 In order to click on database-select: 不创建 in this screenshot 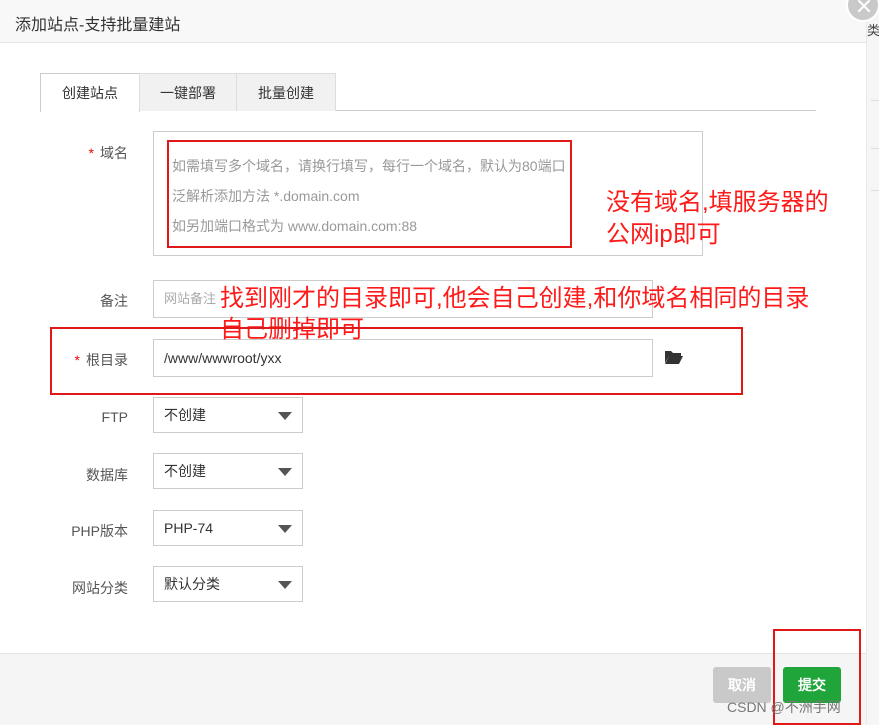, I will do `click(228, 471)`.